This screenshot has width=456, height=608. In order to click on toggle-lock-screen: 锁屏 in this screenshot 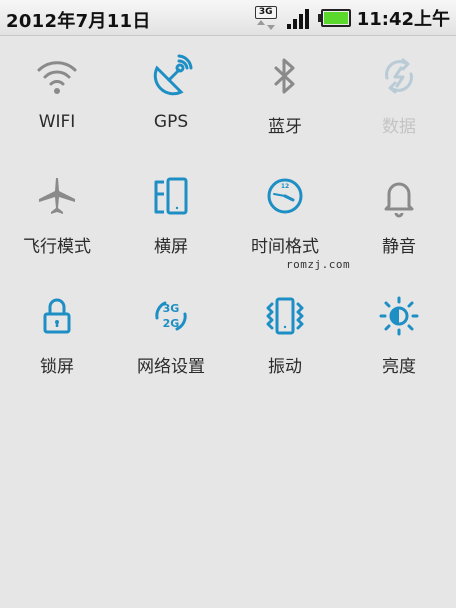, I will do `click(57, 336)`.